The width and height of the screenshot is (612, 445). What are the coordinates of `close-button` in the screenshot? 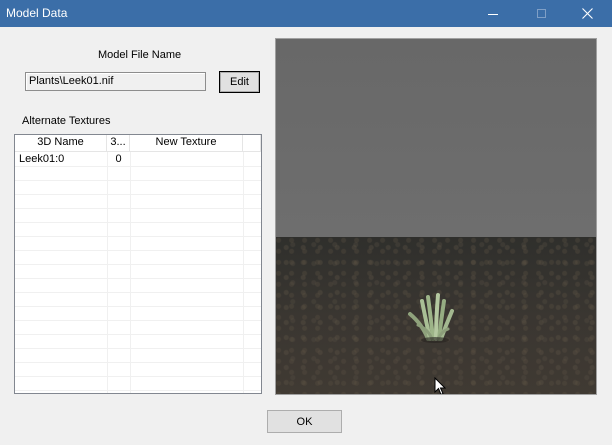 It's located at (587, 13).